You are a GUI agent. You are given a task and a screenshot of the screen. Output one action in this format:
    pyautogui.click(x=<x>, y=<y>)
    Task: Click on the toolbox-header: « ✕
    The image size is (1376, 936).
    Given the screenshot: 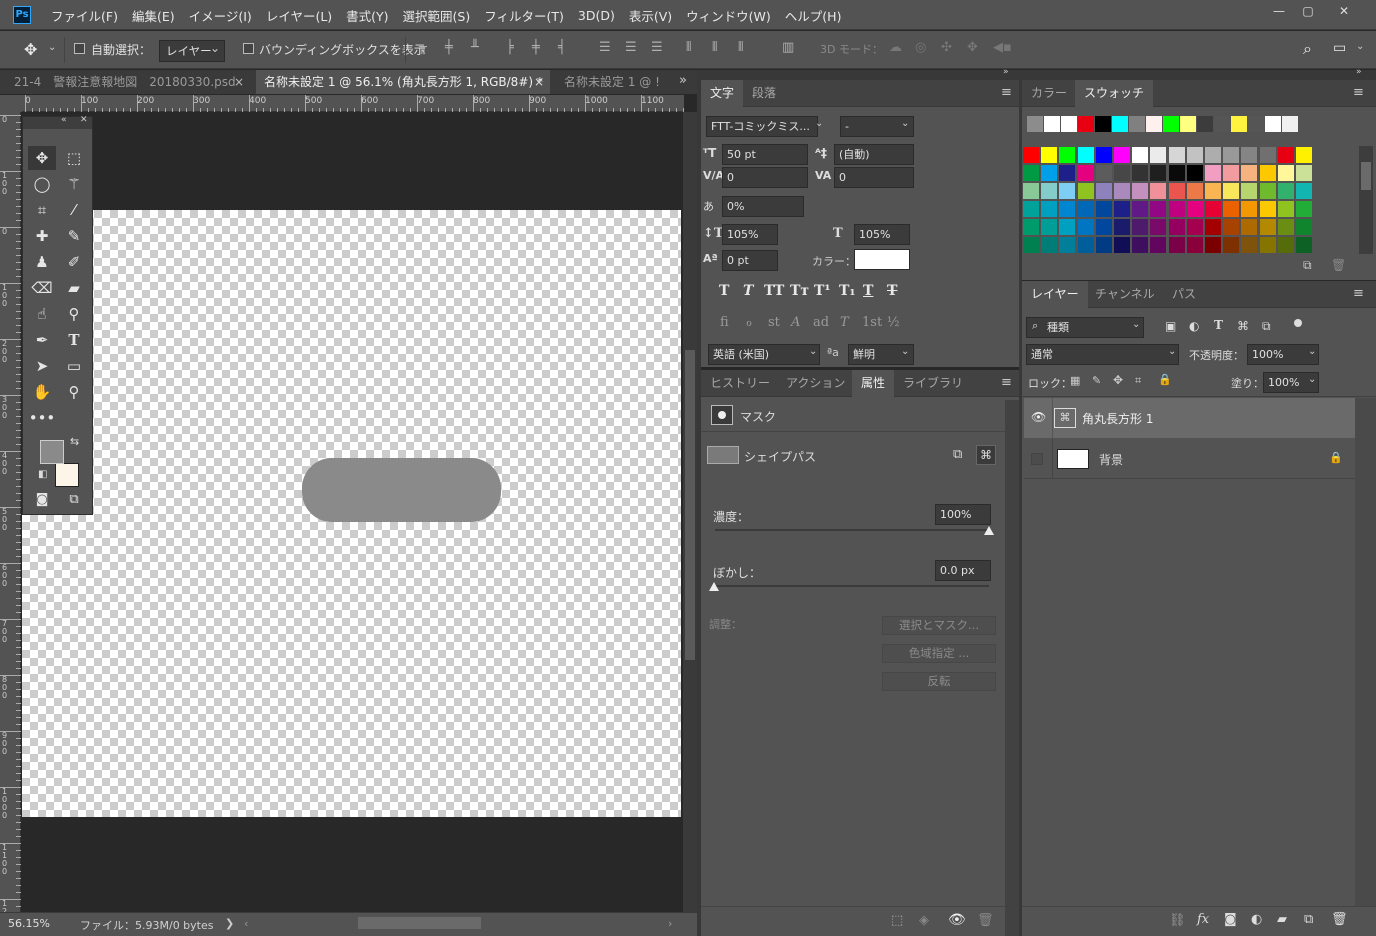 What is the action you would take?
    pyautogui.click(x=57, y=122)
    